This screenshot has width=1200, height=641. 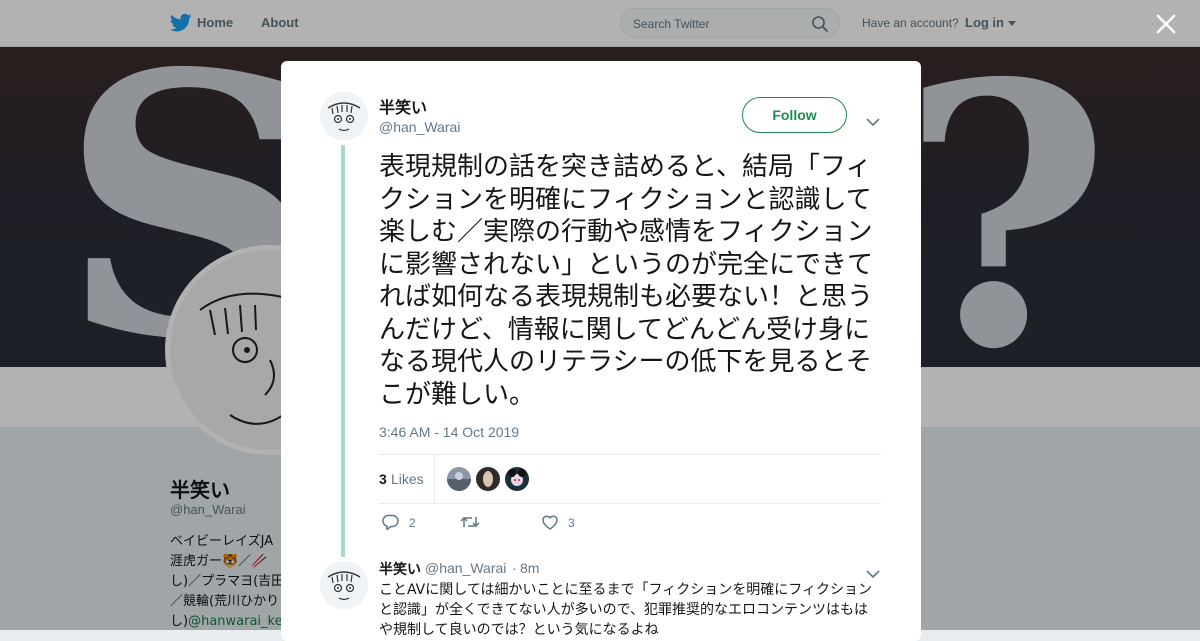 What do you see at coordinates (794, 115) in the screenshot?
I see `follow-button: Follow` at bounding box center [794, 115].